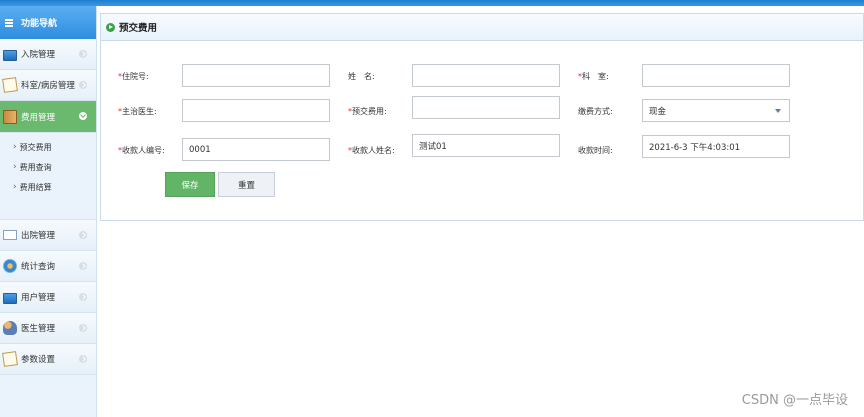 Image resolution: width=864 pixels, height=417 pixels. I want to click on sidebar-item-discharge: 出院管理, so click(48, 235).